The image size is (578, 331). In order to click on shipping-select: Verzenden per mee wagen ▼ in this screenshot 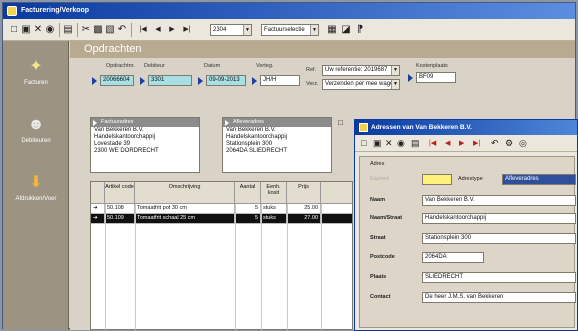, I will do `click(361, 84)`.